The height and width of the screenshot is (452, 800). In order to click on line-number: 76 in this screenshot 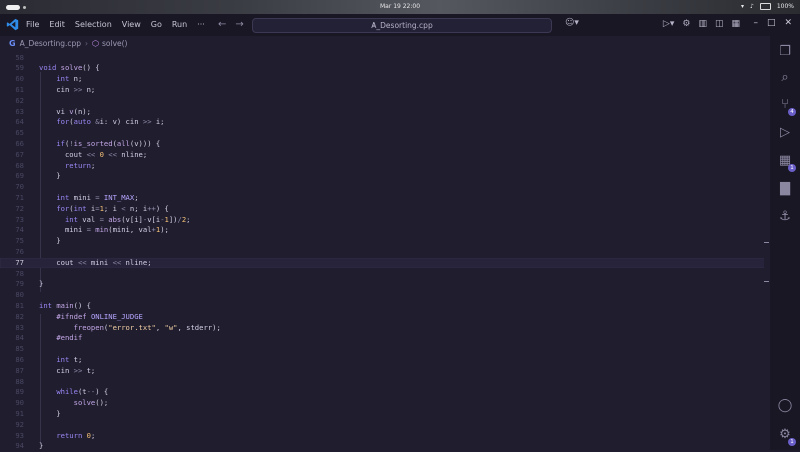, I will do `click(12, 252)`.